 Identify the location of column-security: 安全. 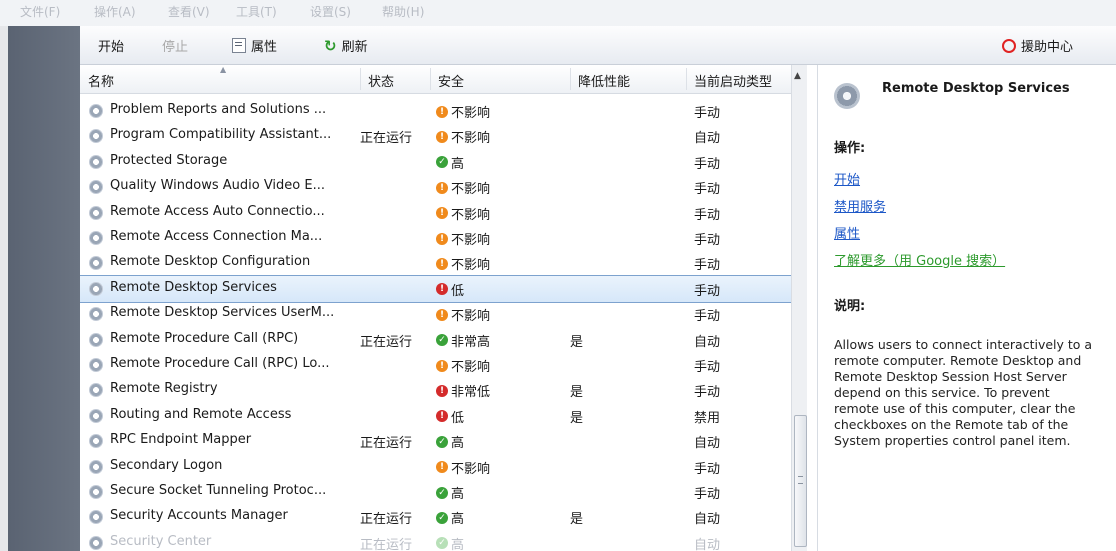
(451, 80).